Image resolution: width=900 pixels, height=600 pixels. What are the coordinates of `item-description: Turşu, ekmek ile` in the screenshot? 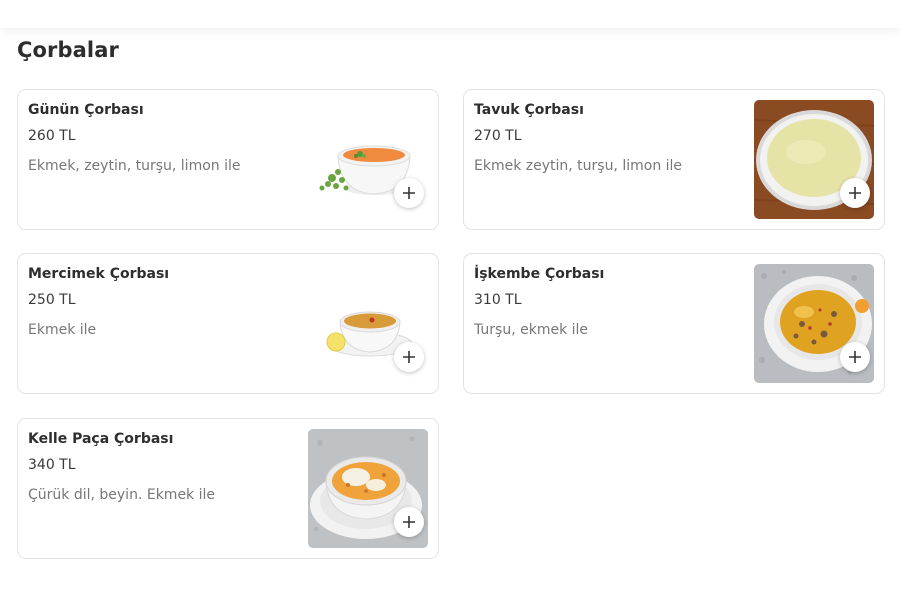 It's located at (531, 330).